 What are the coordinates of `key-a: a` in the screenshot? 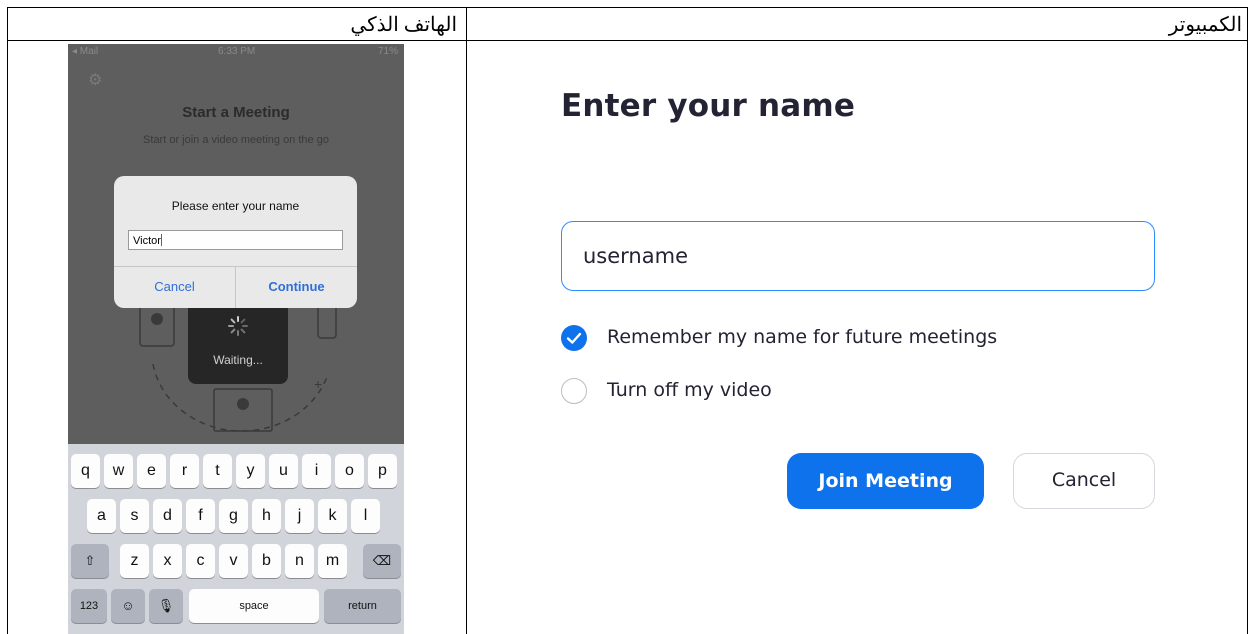 It's located at (101, 516).